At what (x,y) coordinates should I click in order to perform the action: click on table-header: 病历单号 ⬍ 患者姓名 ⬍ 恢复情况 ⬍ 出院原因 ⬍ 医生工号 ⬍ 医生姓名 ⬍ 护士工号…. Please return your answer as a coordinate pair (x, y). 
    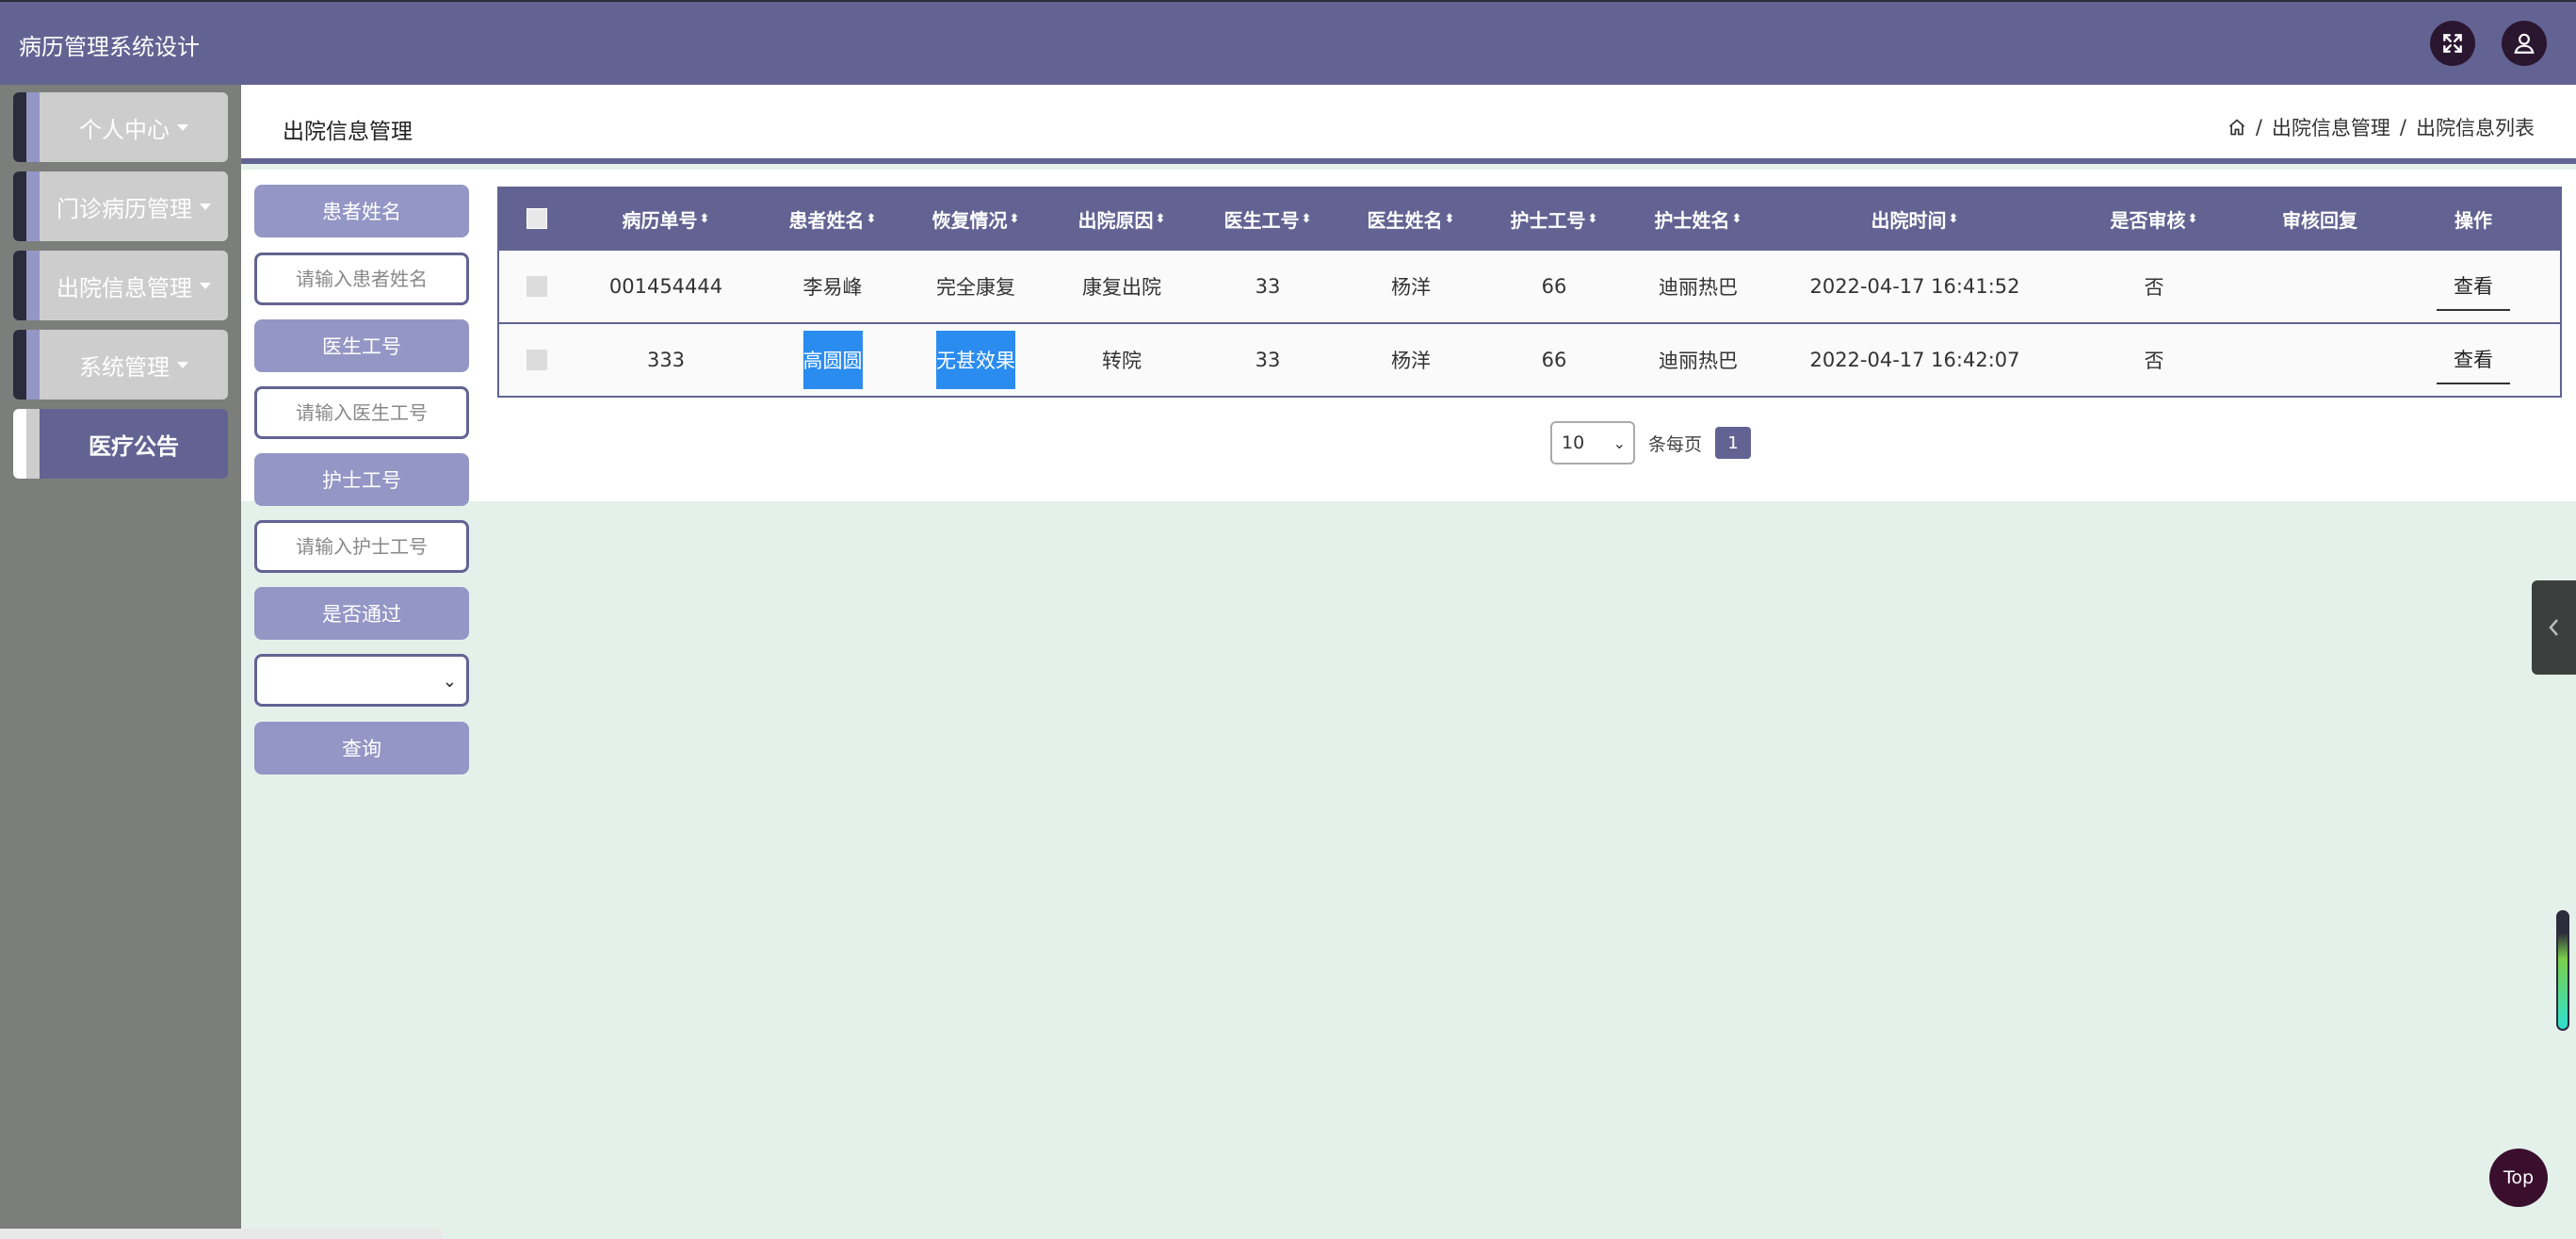
    Looking at the image, I should click on (1529, 218).